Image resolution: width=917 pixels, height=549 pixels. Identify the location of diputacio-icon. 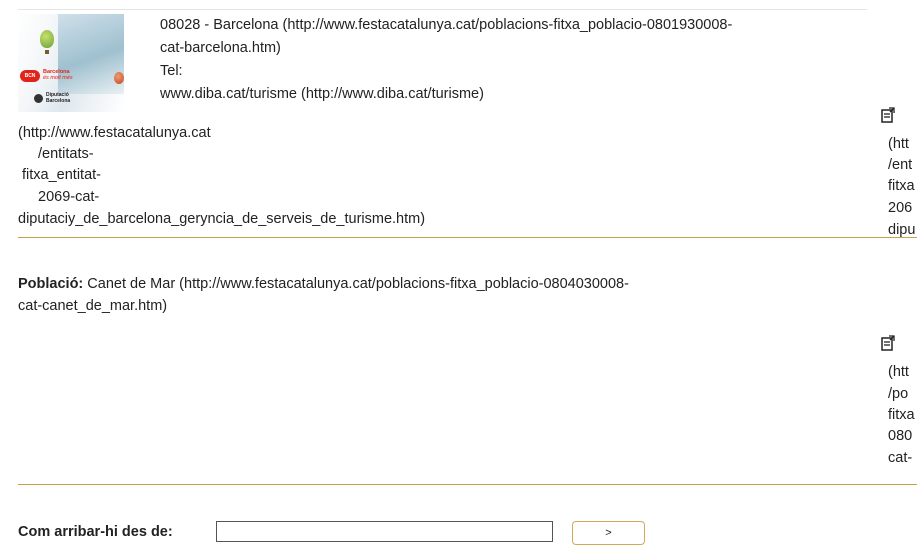
(38, 98).